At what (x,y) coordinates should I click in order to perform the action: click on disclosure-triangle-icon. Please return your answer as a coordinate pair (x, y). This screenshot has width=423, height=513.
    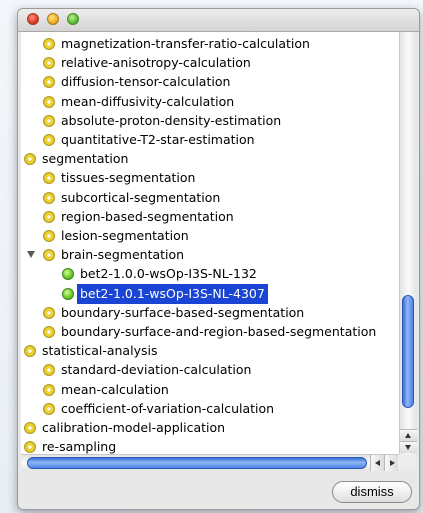
    Looking at the image, I should click on (31, 255).